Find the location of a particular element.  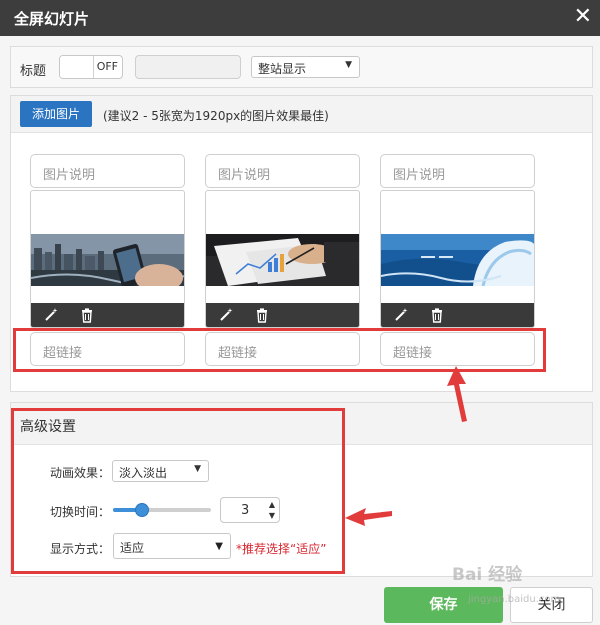

close-button: 关闭 is located at coordinates (551, 605).